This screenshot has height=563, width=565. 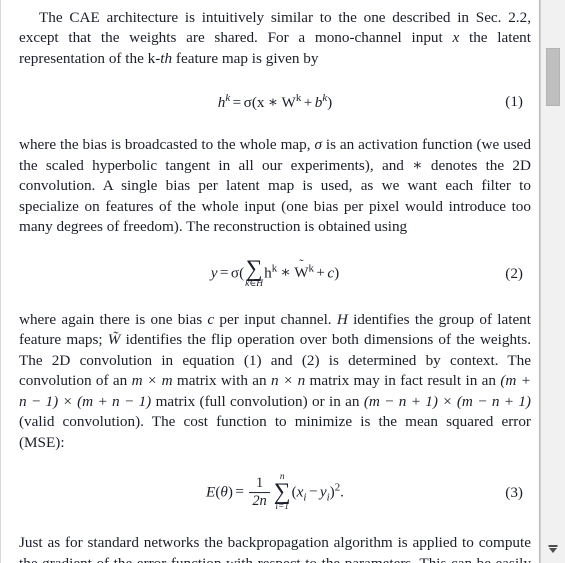 What do you see at coordinates (288, 103) in the screenshot?
I see `eq1-W: W` at bounding box center [288, 103].